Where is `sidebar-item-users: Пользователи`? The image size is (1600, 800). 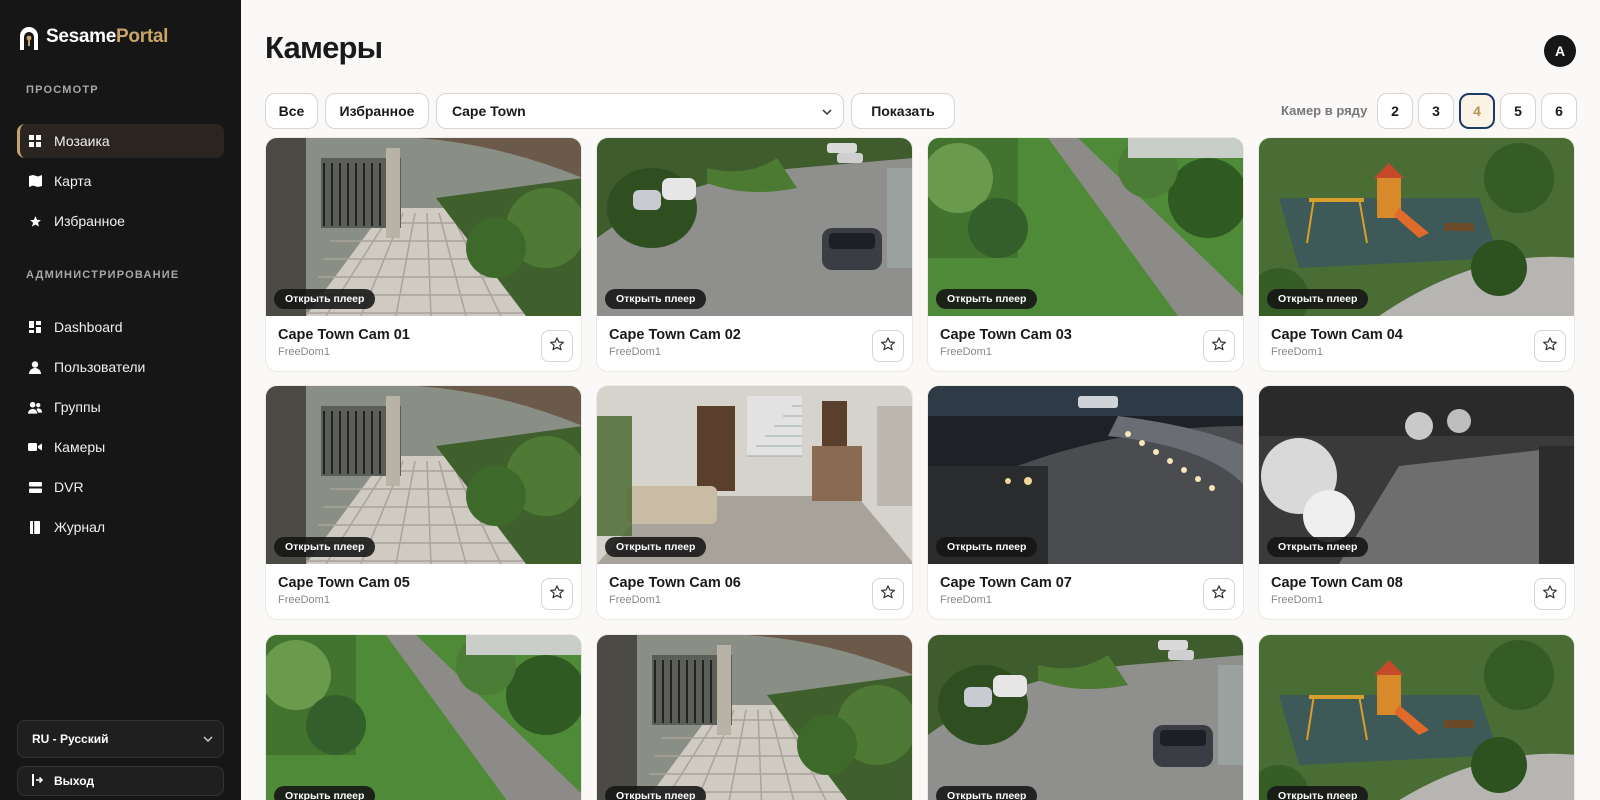
sidebar-item-users: Пользователи is located at coordinates (120, 367).